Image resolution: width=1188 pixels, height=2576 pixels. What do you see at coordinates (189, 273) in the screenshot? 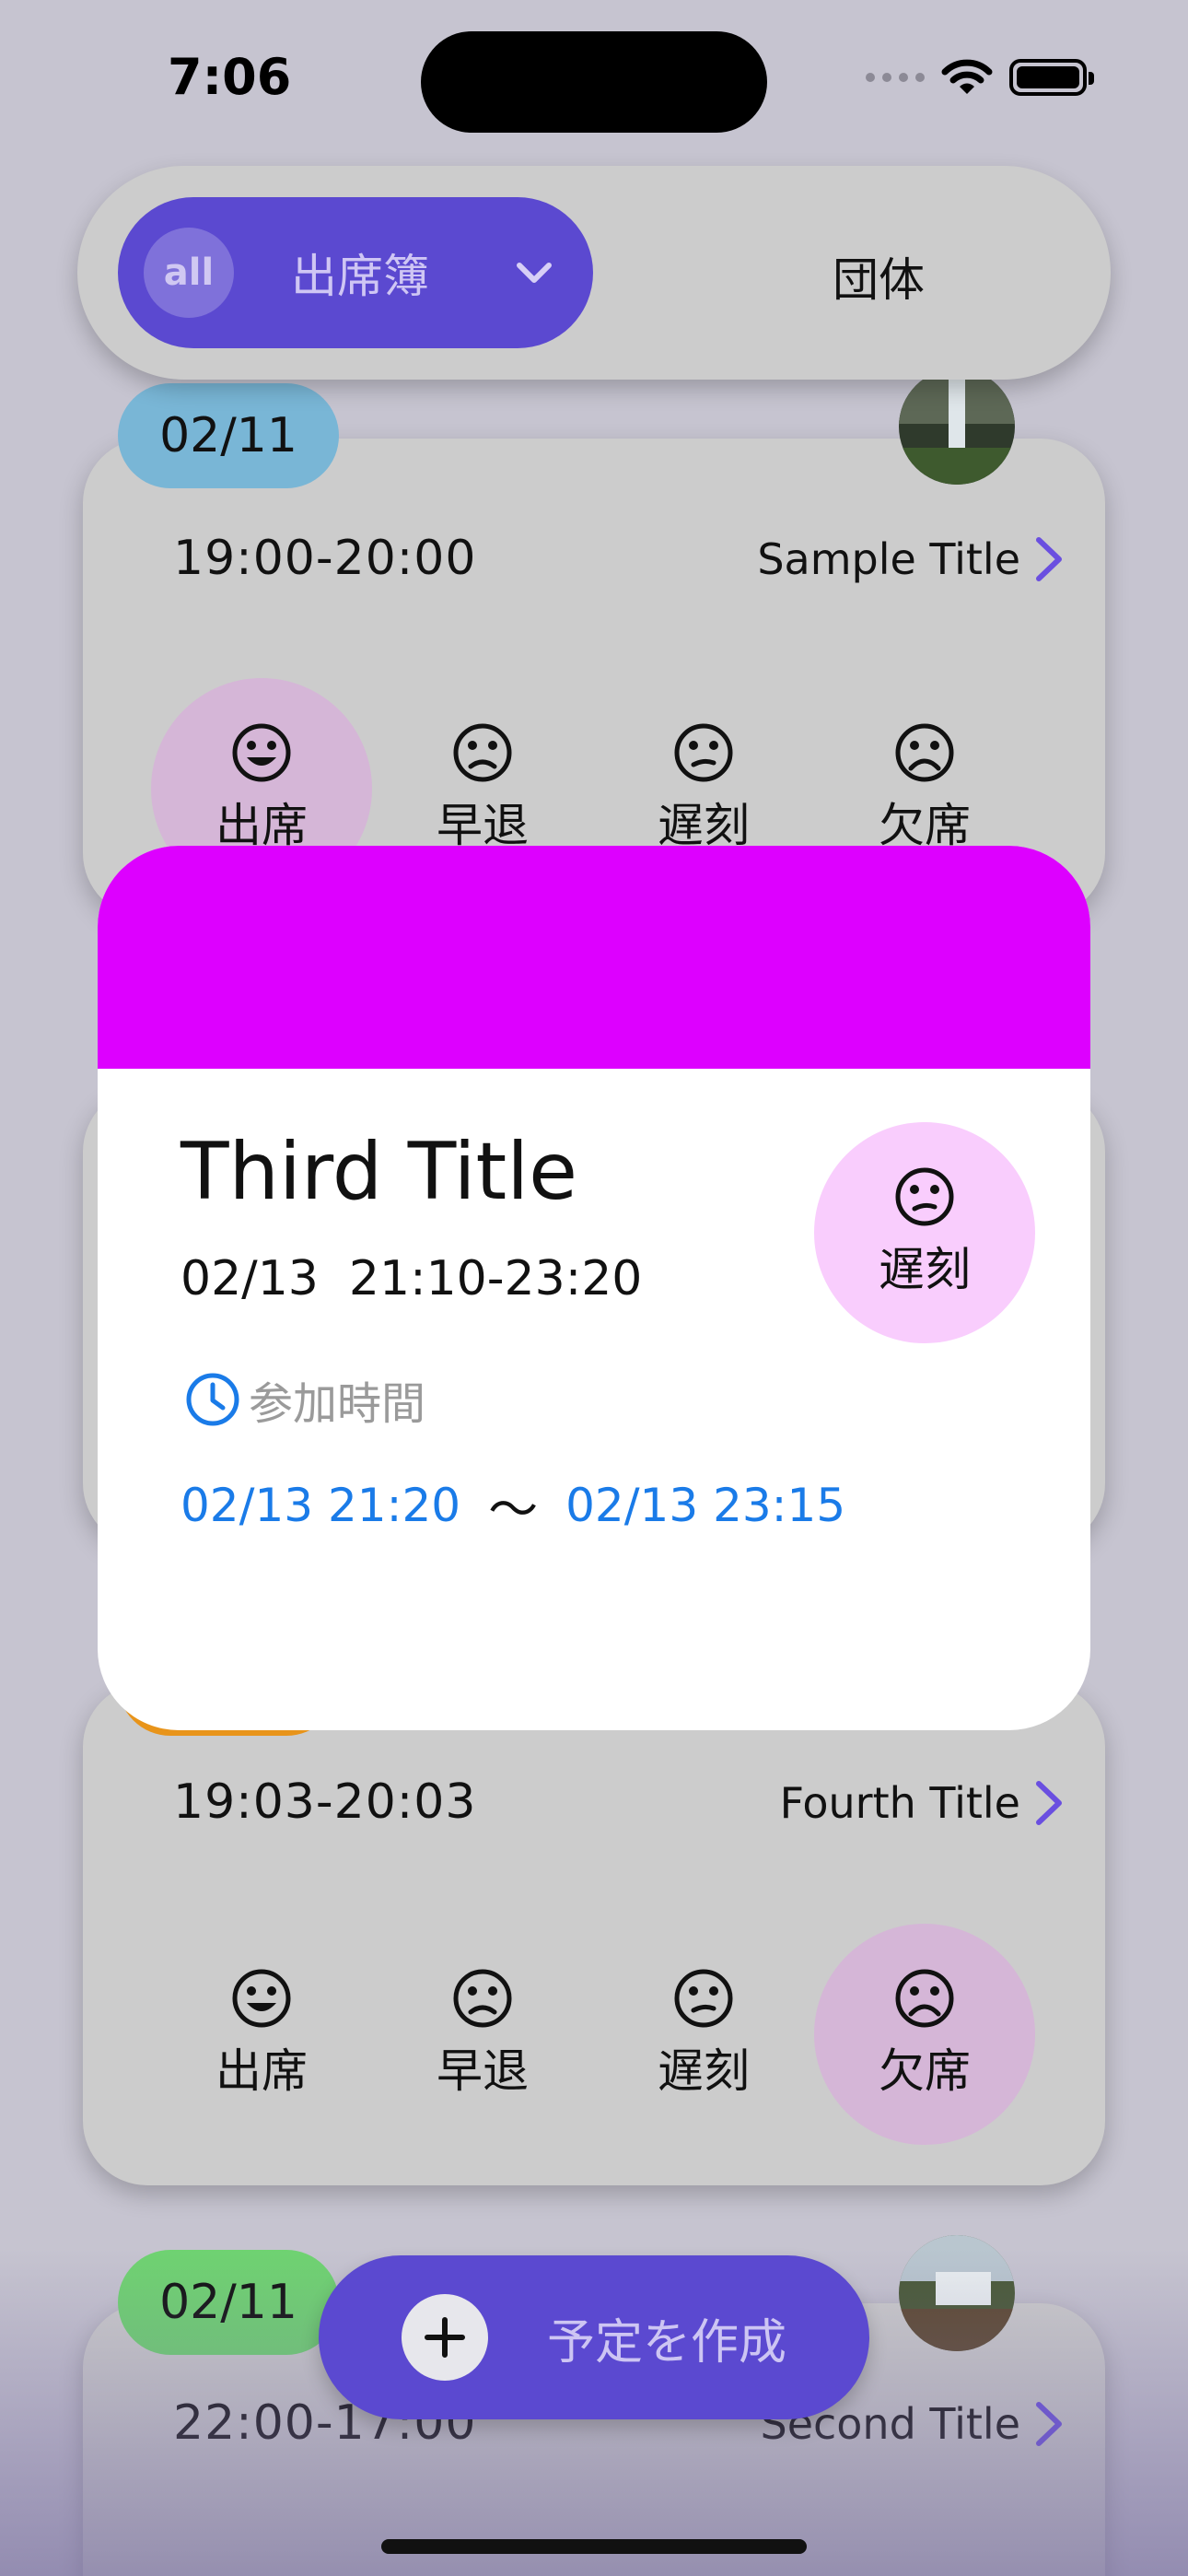
I see `all-badge: all` at bounding box center [189, 273].